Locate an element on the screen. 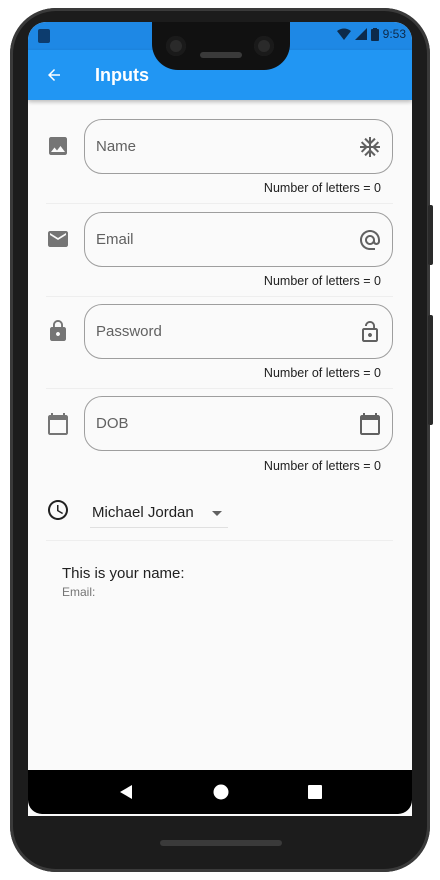 The height and width of the screenshot is (880, 440). status-icons: 9:53 is located at coordinates (371, 34).